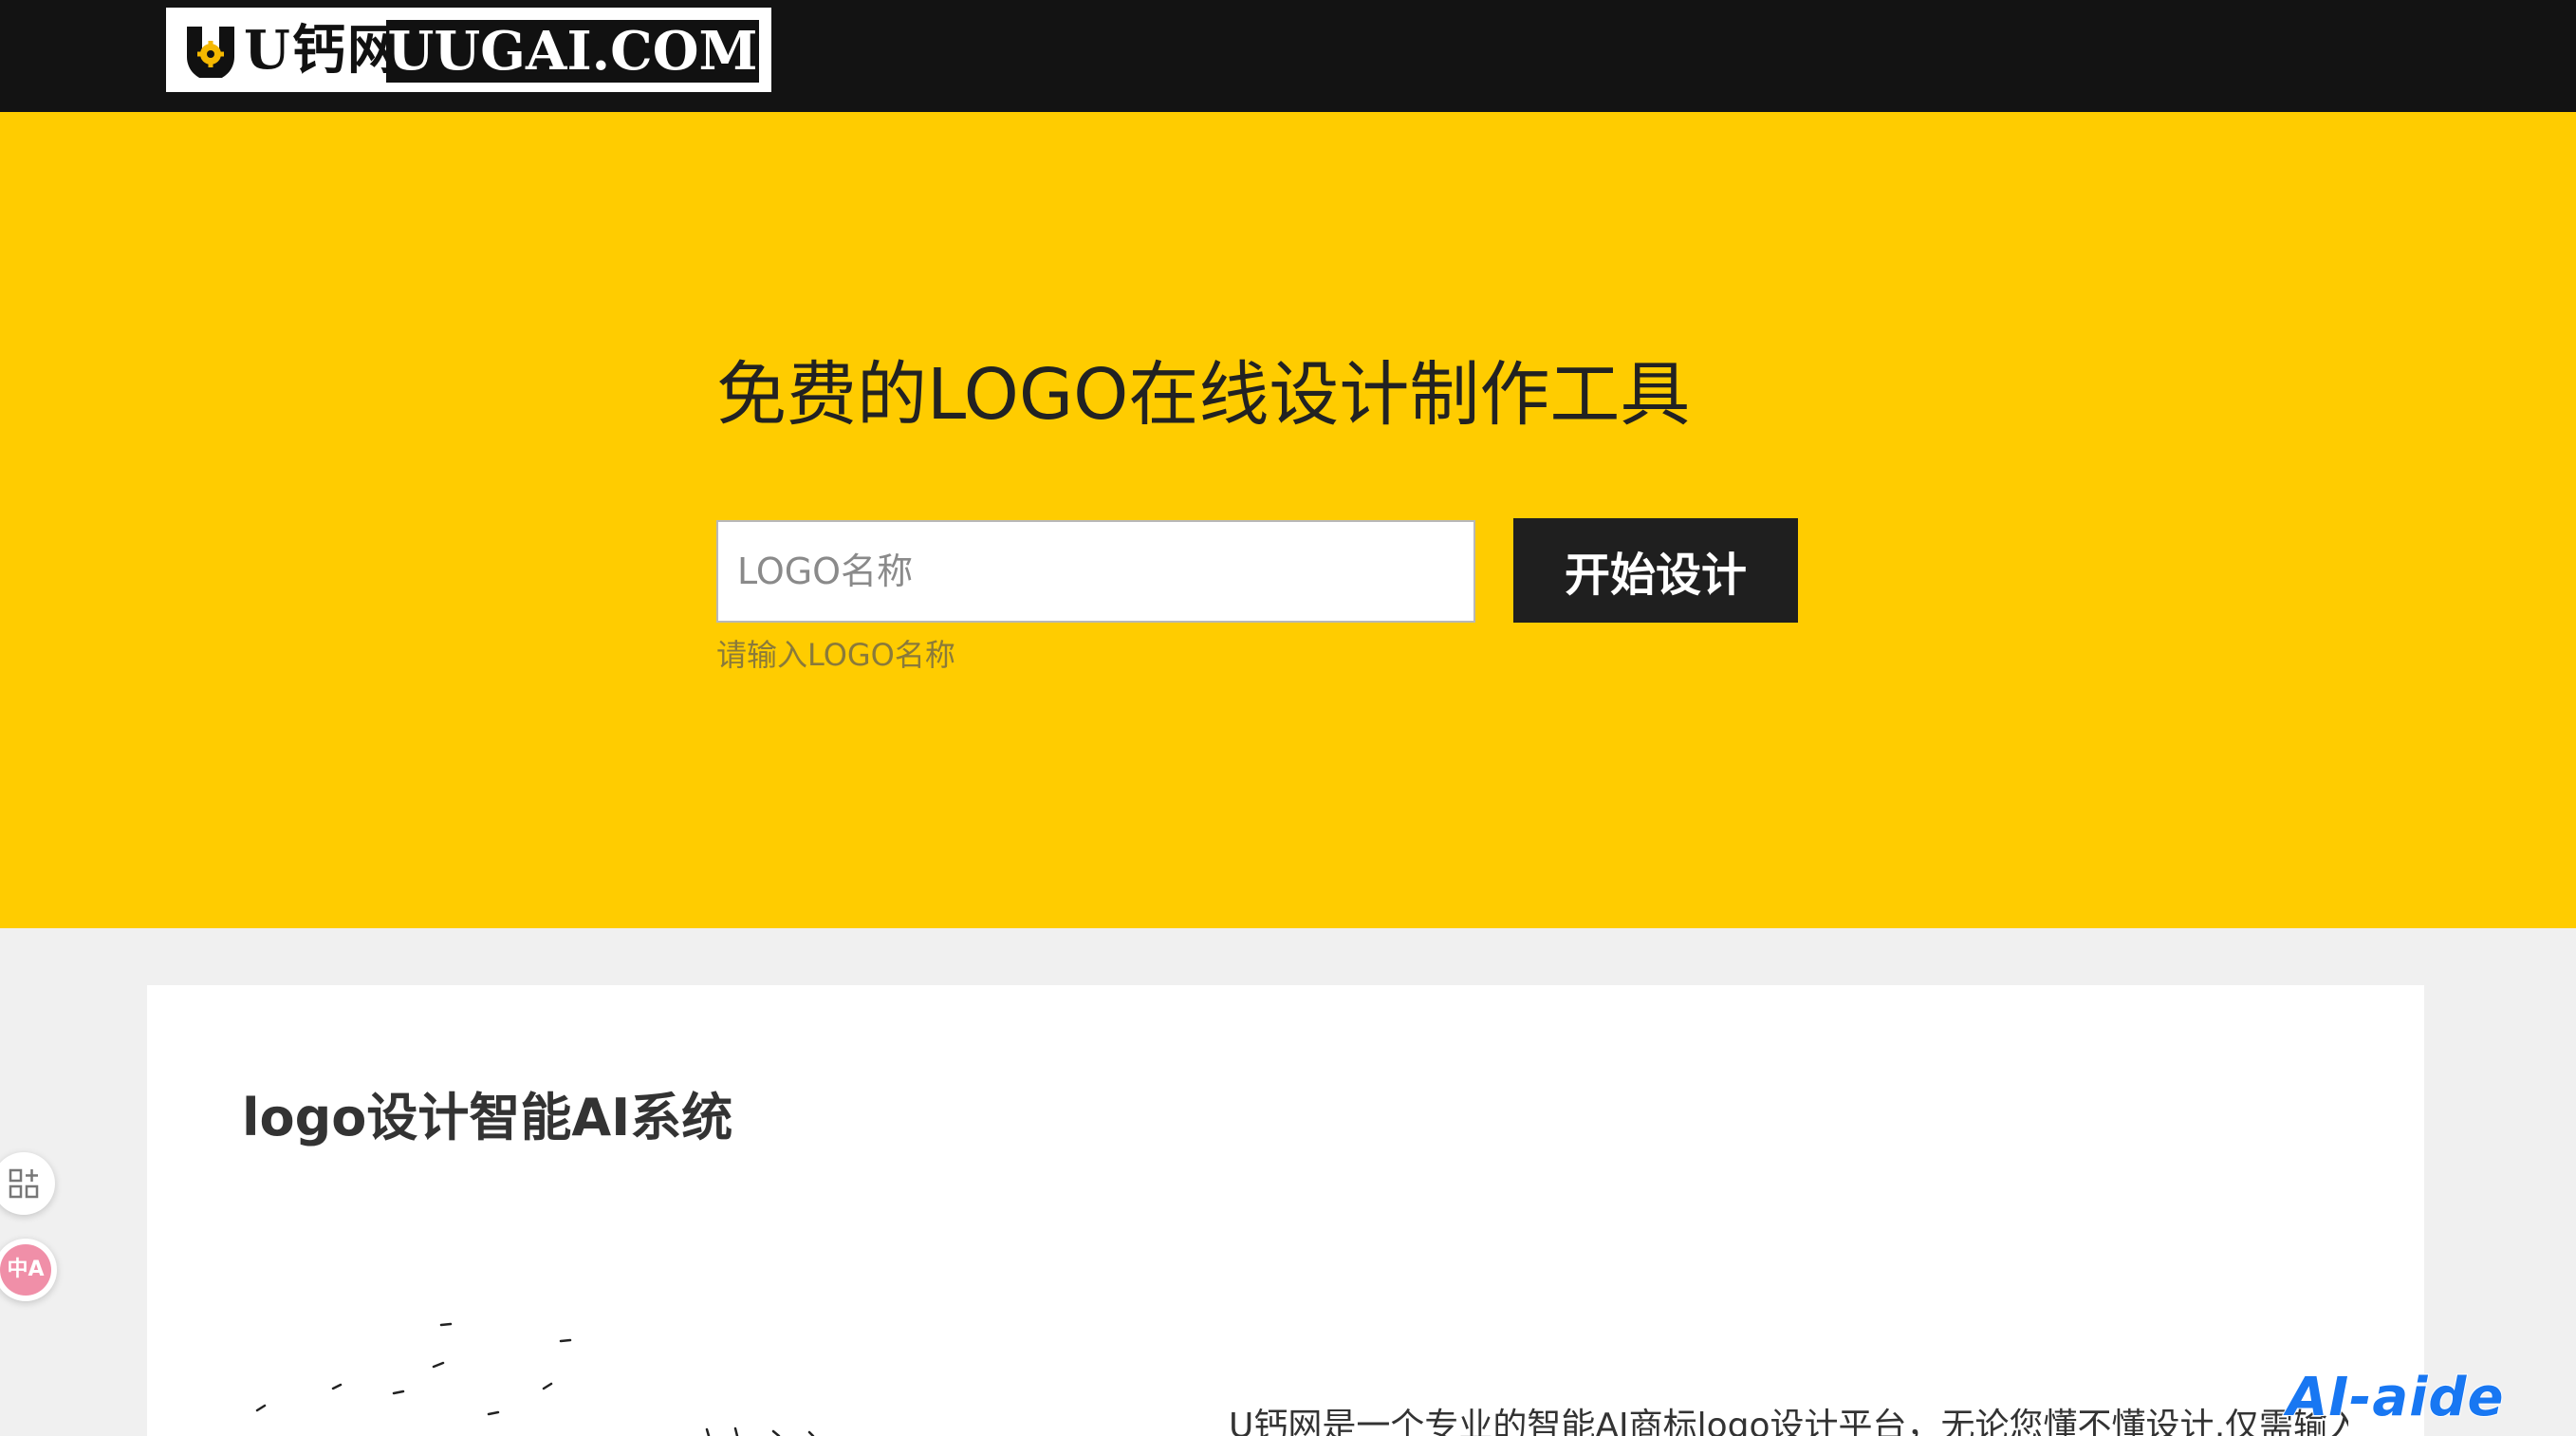 The width and height of the screenshot is (2576, 1436). What do you see at coordinates (1655, 570) in the screenshot?
I see `start-design-button: 开始设计` at bounding box center [1655, 570].